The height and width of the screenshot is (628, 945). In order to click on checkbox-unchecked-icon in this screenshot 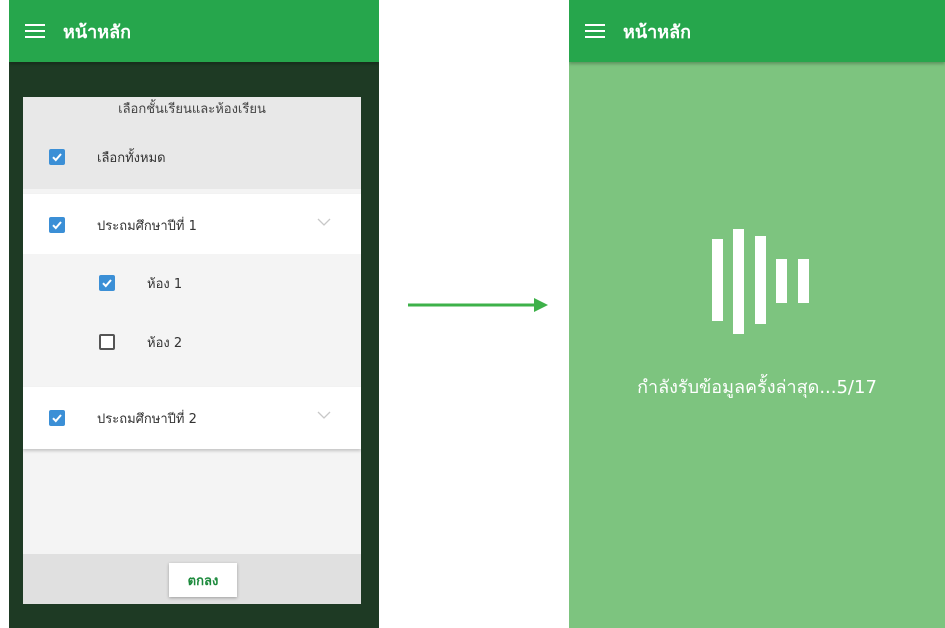, I will do `click(107, 342)`.